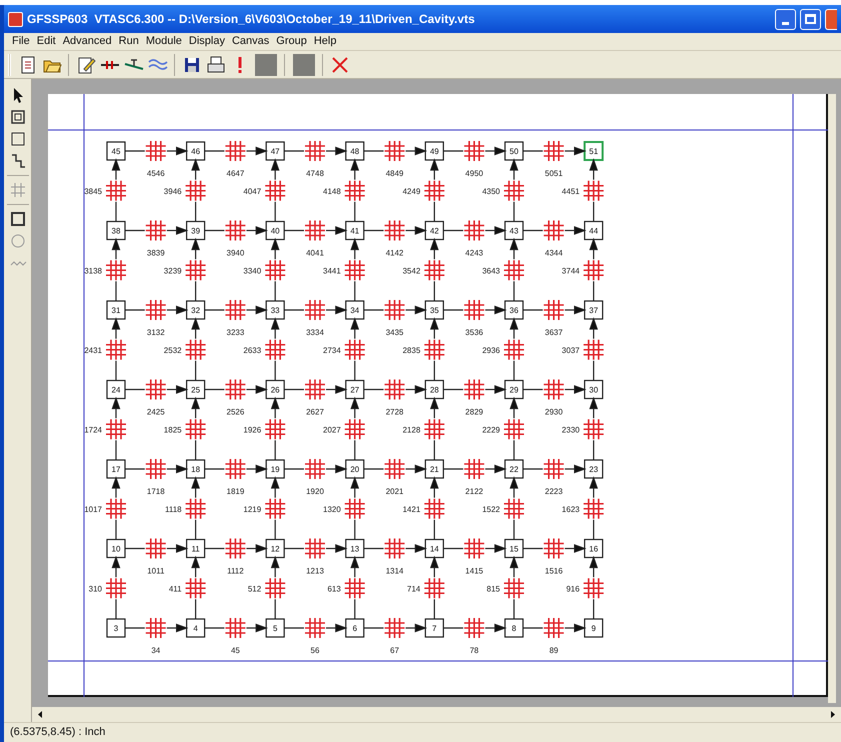  Describe the element at coordinates (514, 230) in the screenshot. I see `node-box: 43` at that location.